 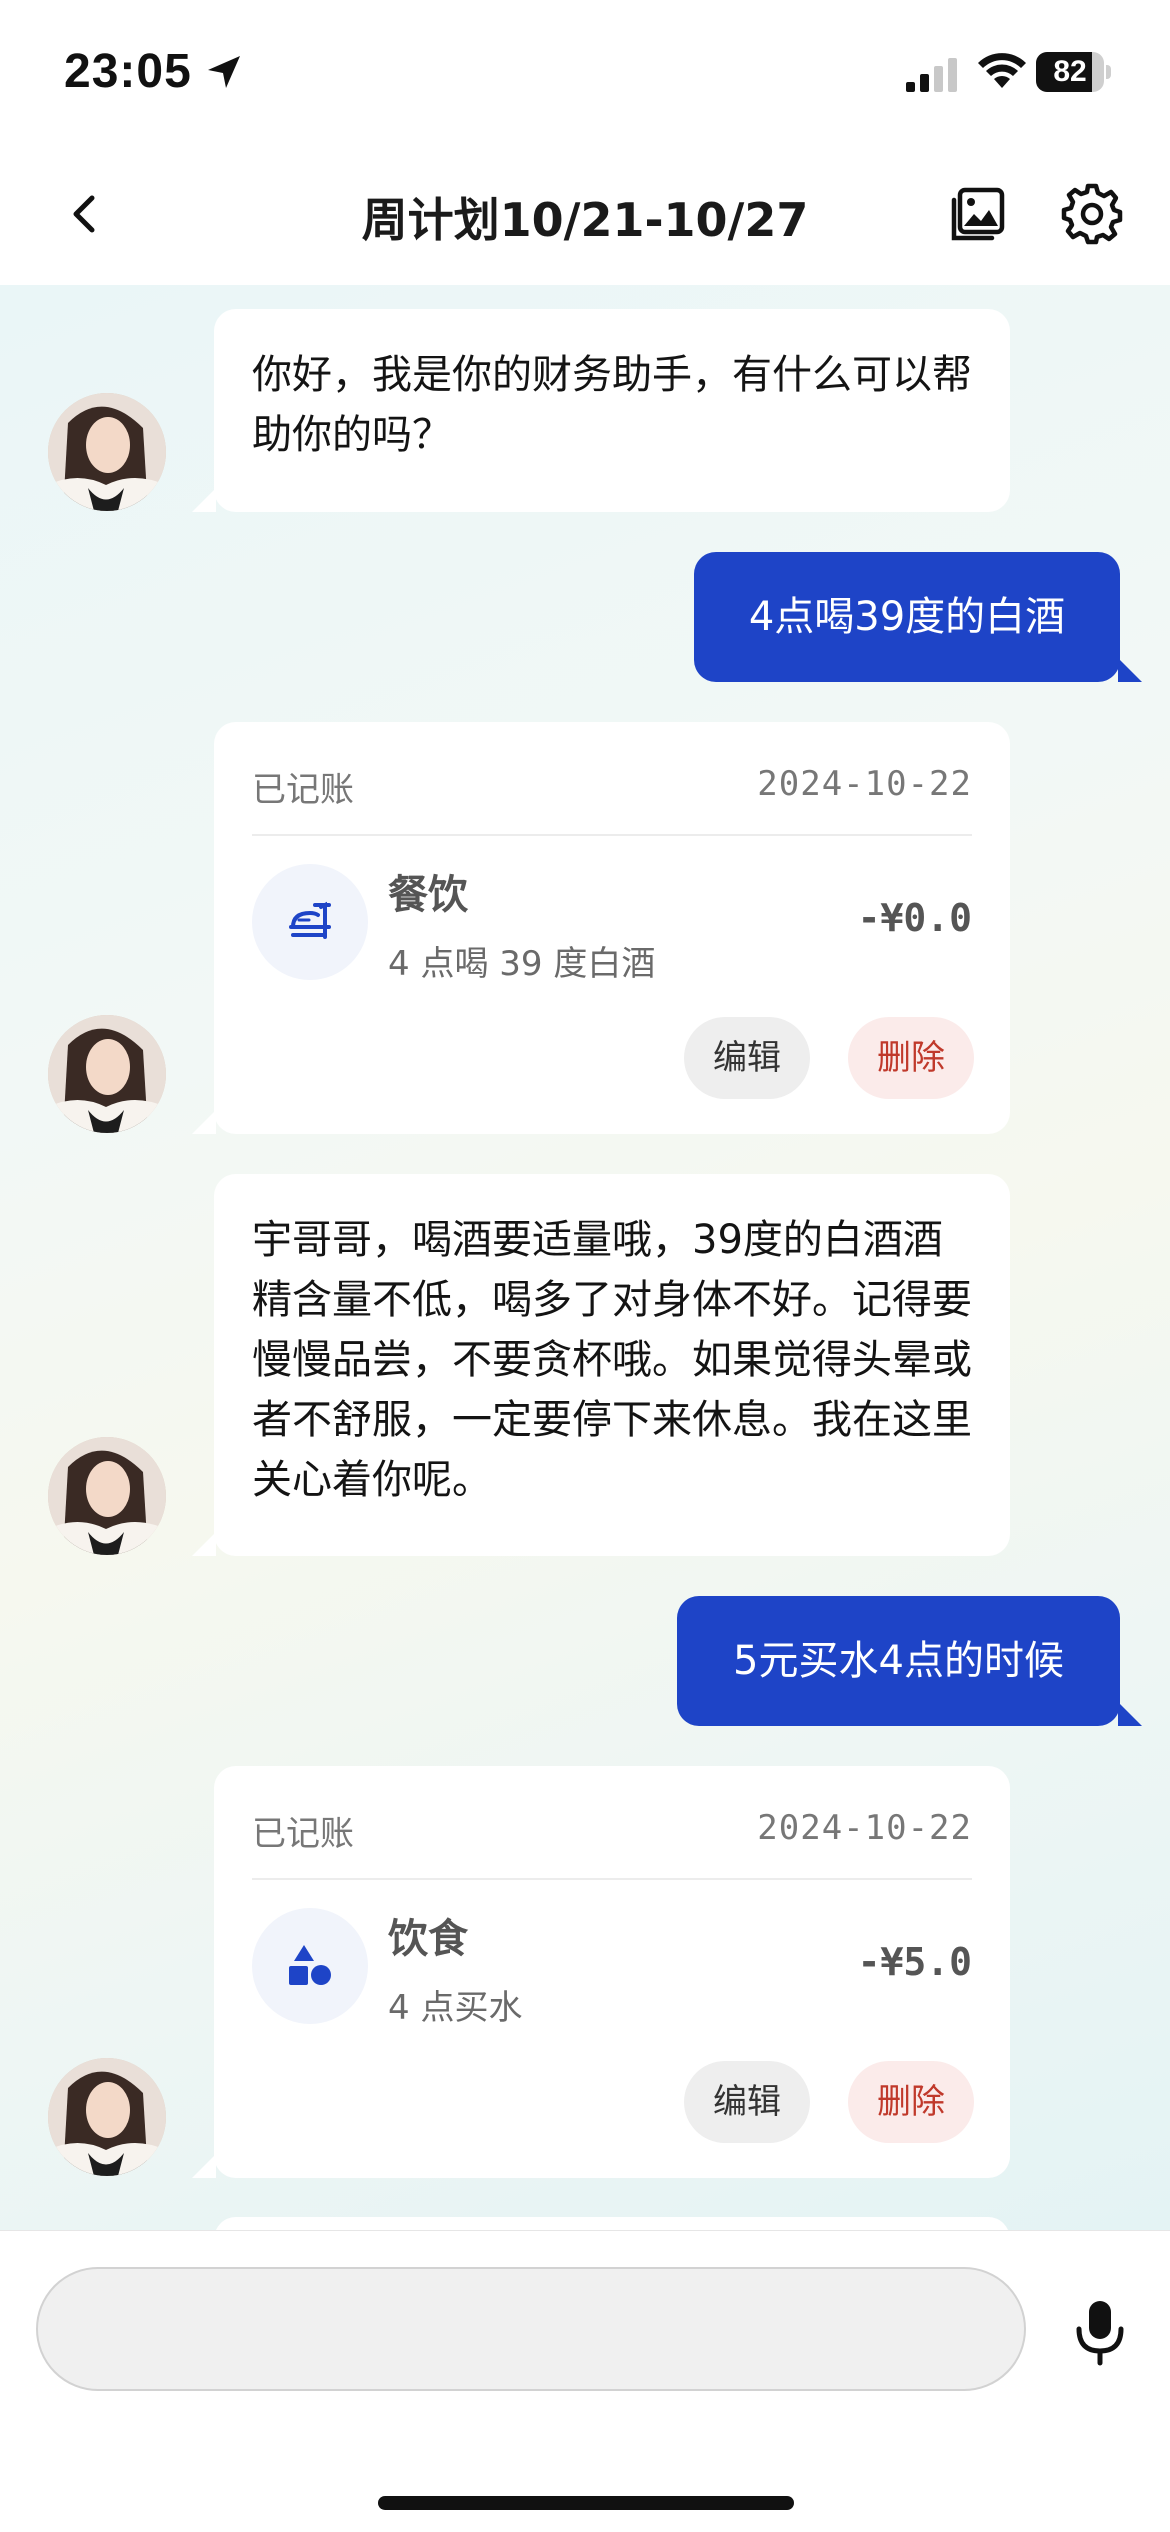 I want to click on header: 周计划10/21-10/27, so click(x=585, y=217).